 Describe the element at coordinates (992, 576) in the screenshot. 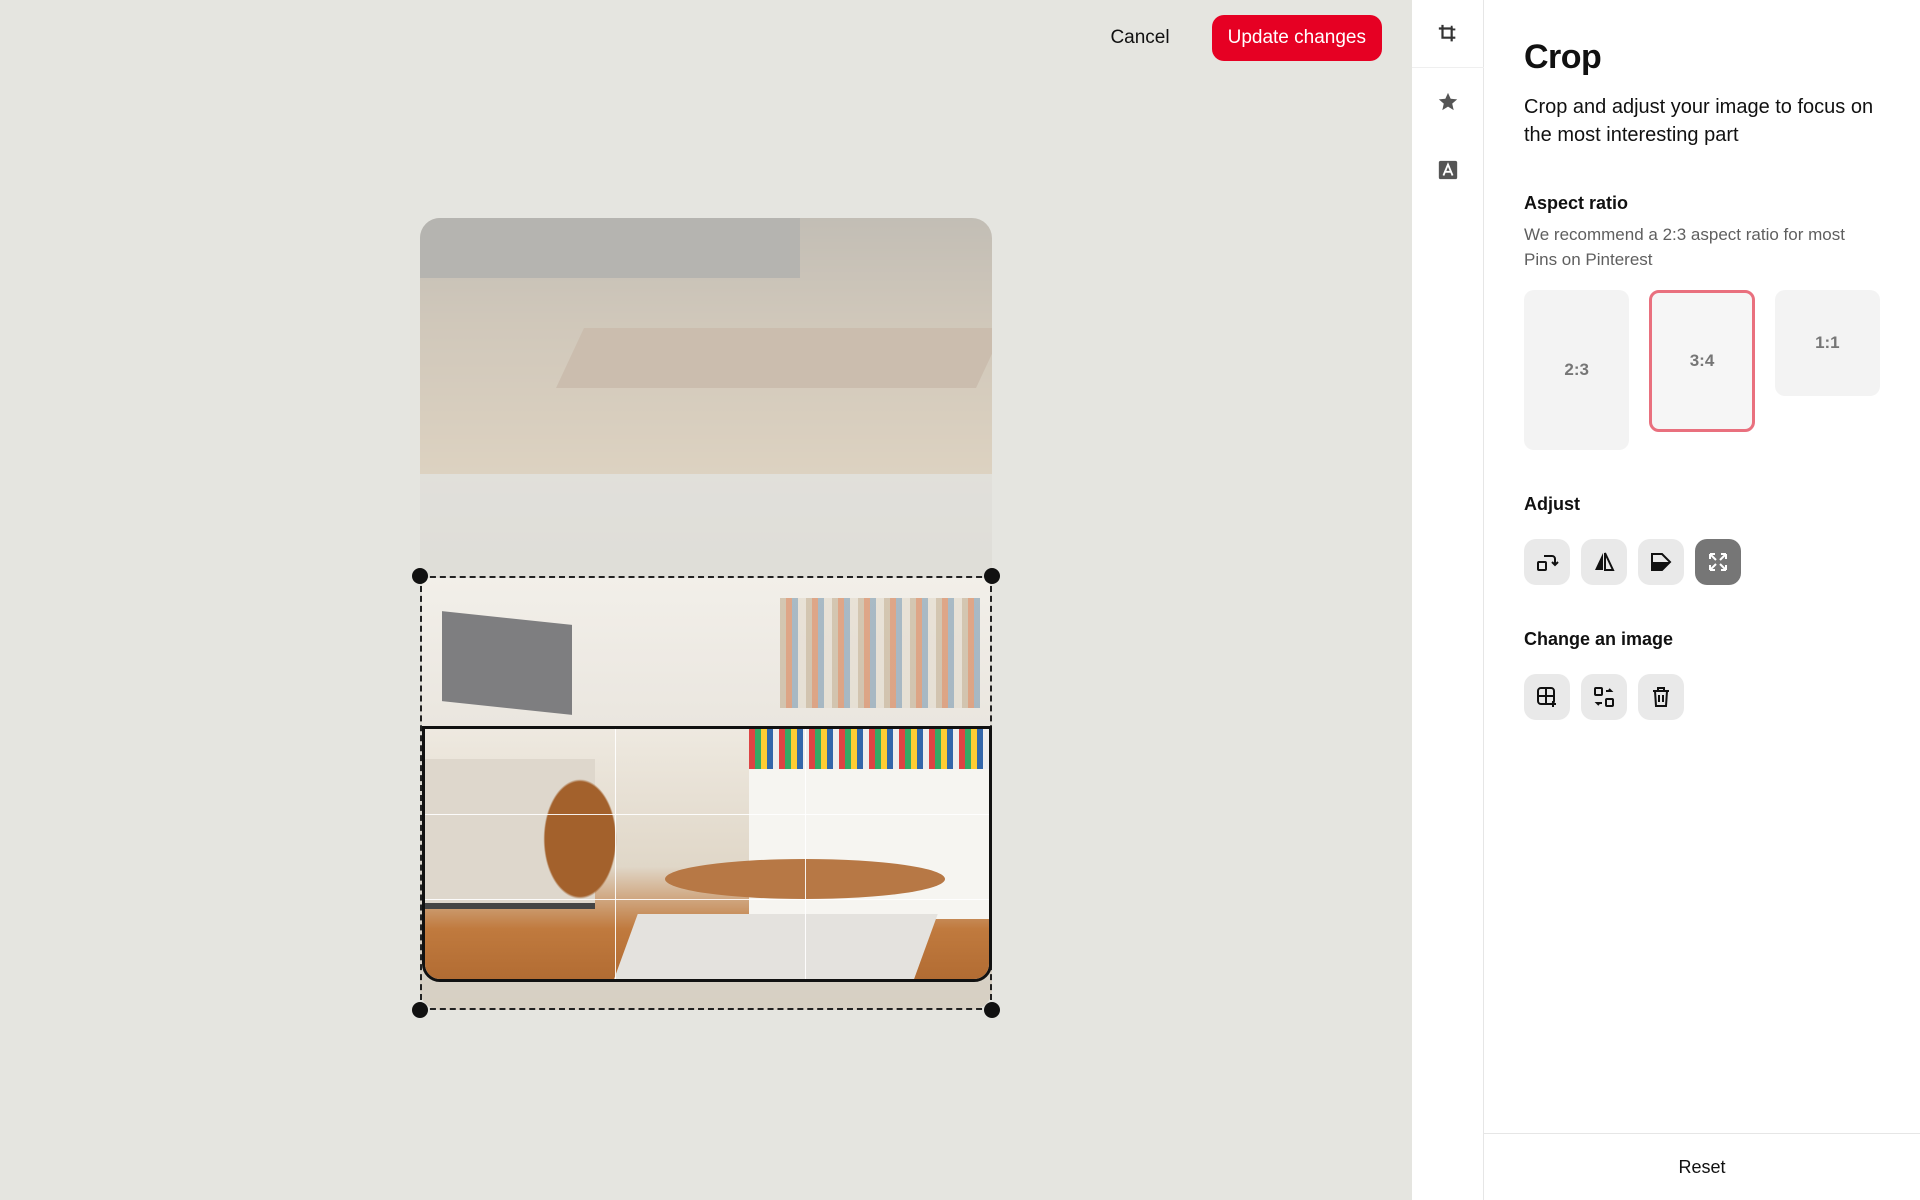

I see `crop-handle-top-right` at that location.